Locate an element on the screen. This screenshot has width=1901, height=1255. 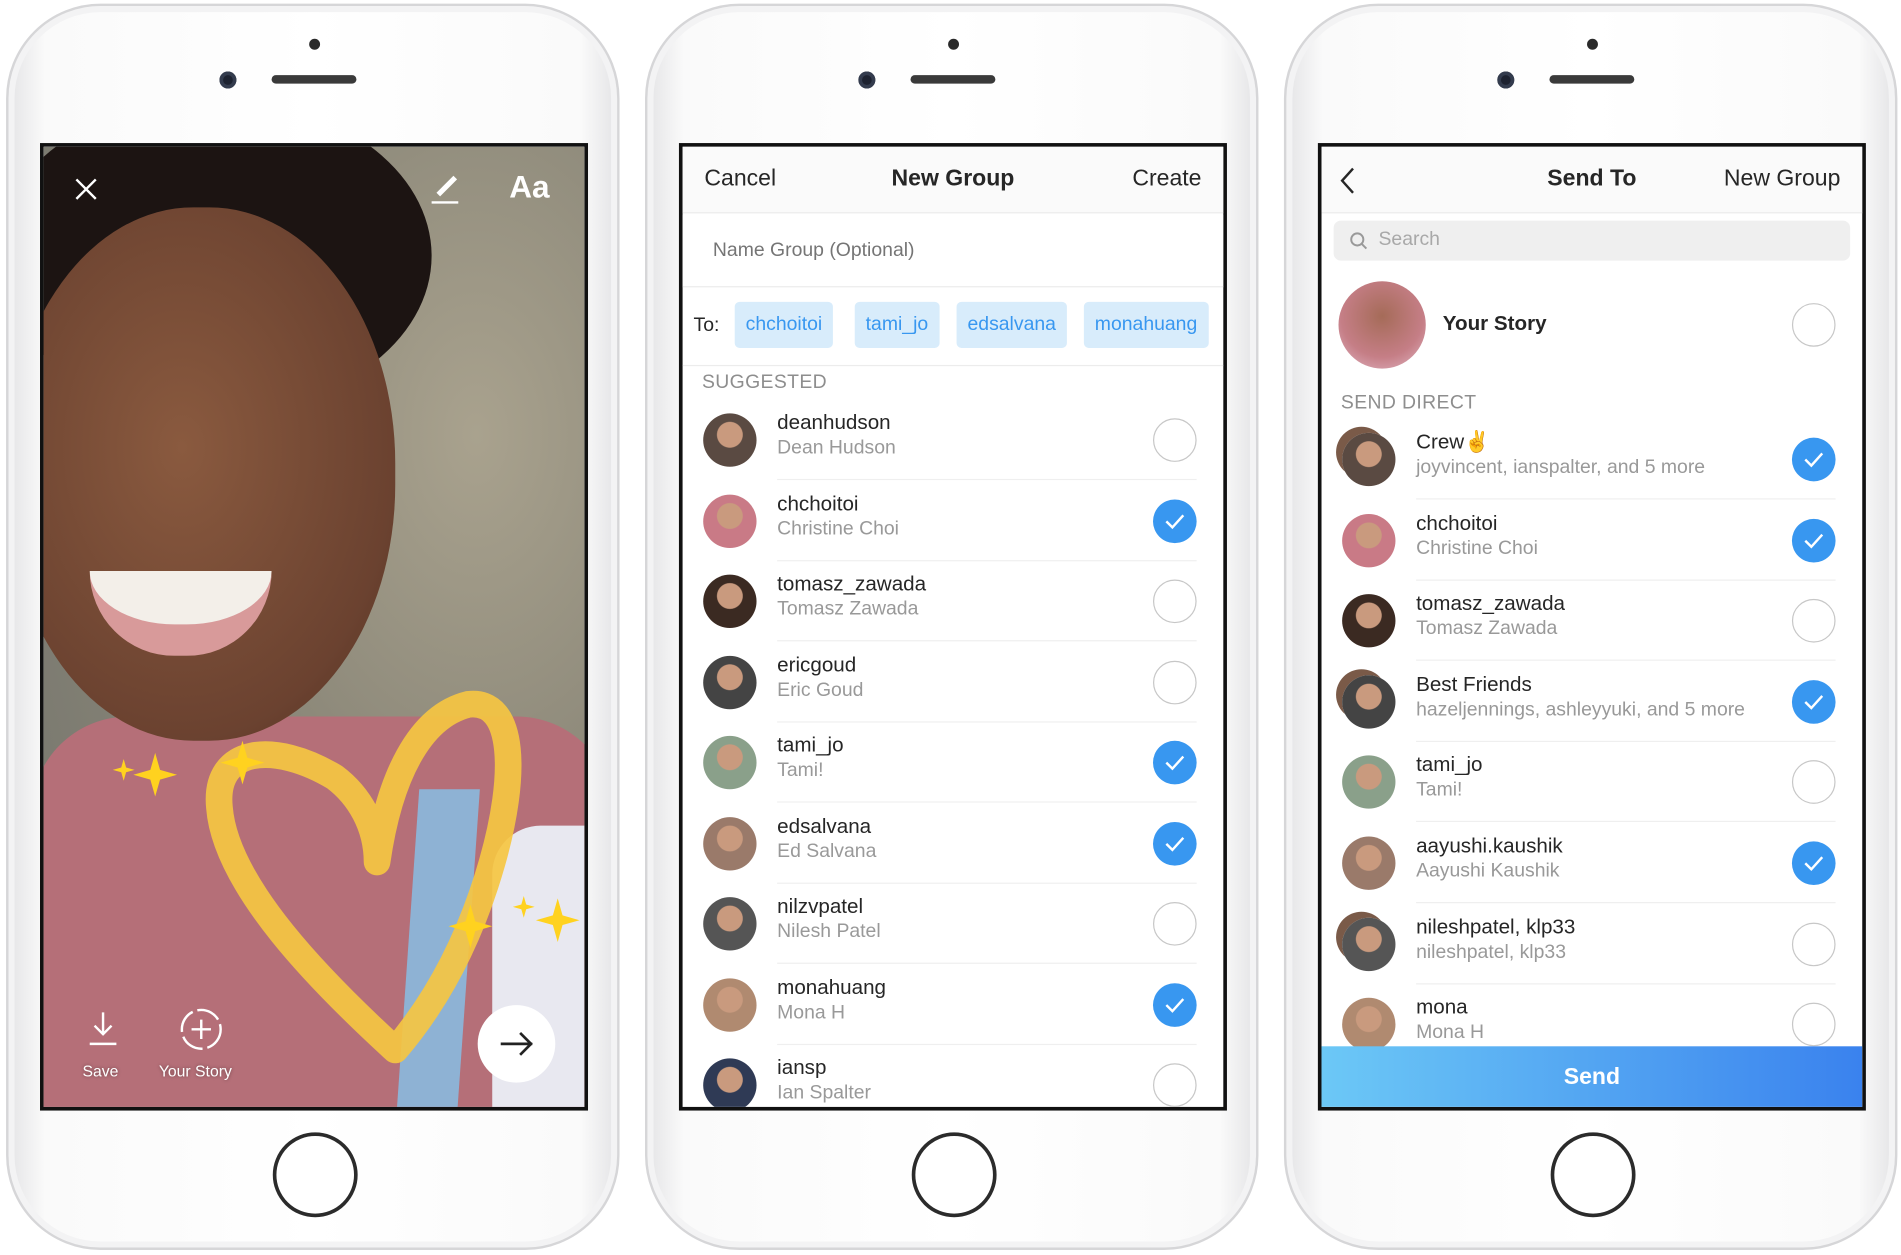
username: monahuang is located at coordinates (832, 987).